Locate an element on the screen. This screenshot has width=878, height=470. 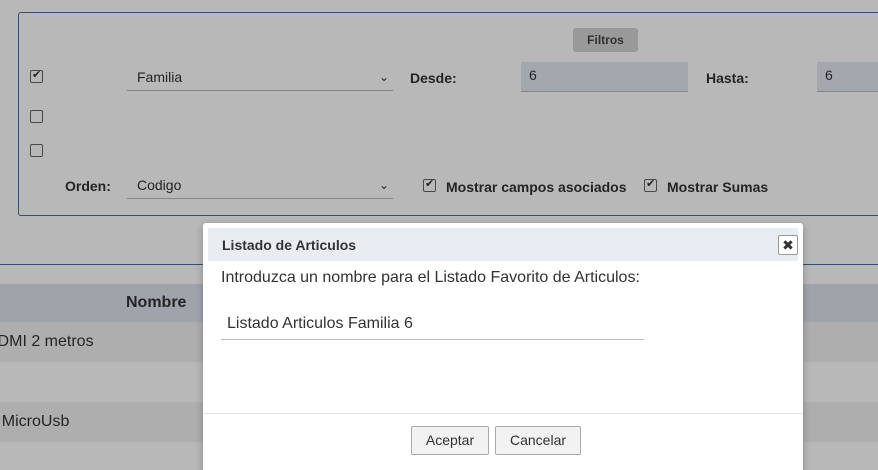
accept-button: Aceptar is located at coordinates (450, 440).